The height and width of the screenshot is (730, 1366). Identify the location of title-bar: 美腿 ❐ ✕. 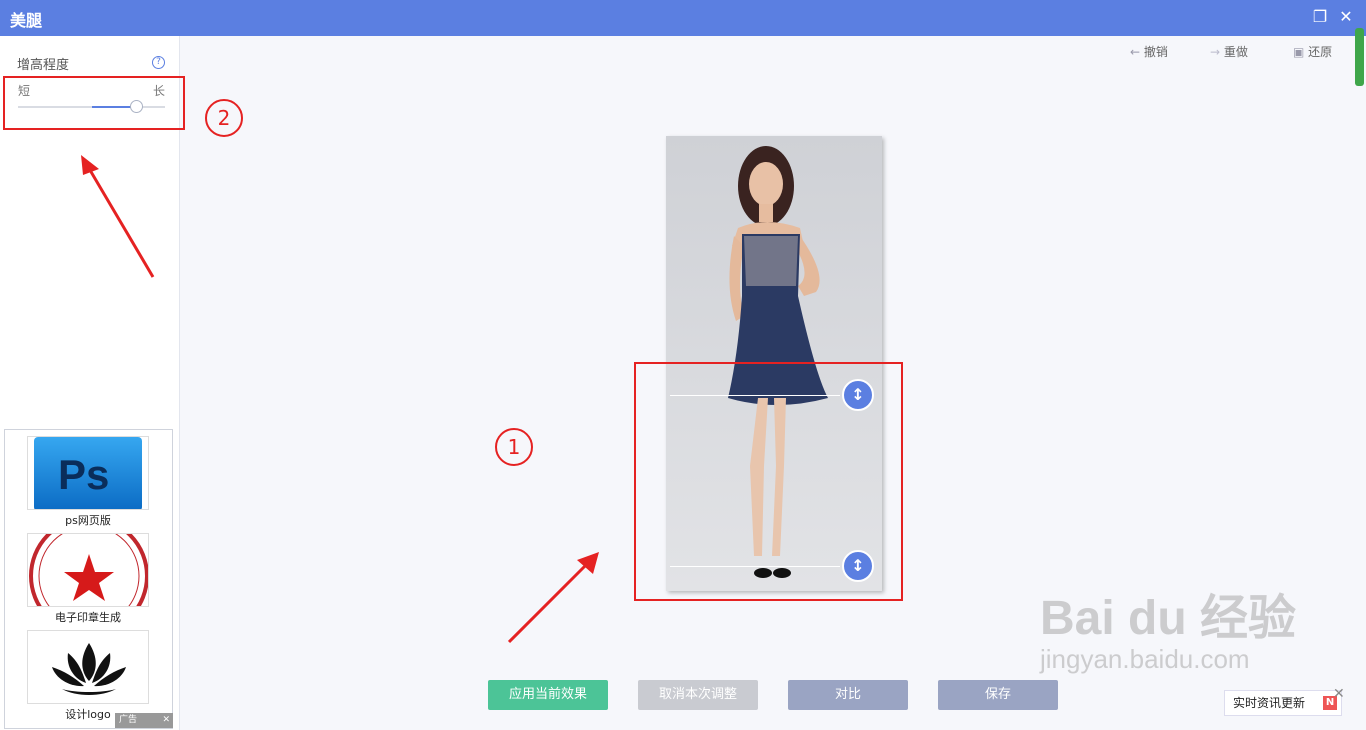
(683, 18).